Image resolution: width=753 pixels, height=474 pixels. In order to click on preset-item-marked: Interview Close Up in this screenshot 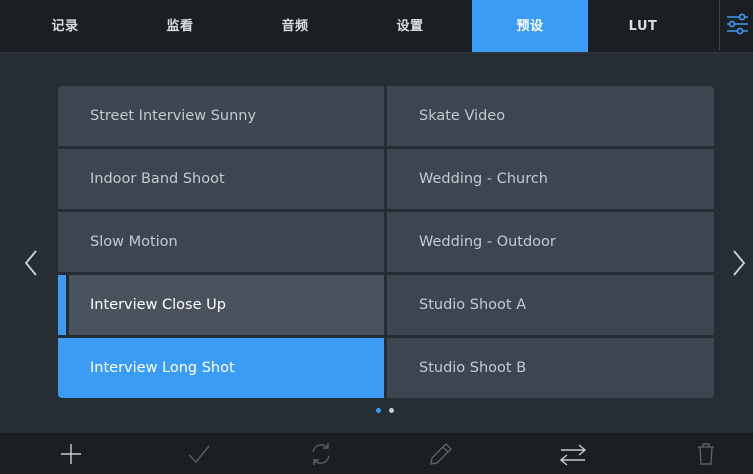, I will do `click(221, 305)`.